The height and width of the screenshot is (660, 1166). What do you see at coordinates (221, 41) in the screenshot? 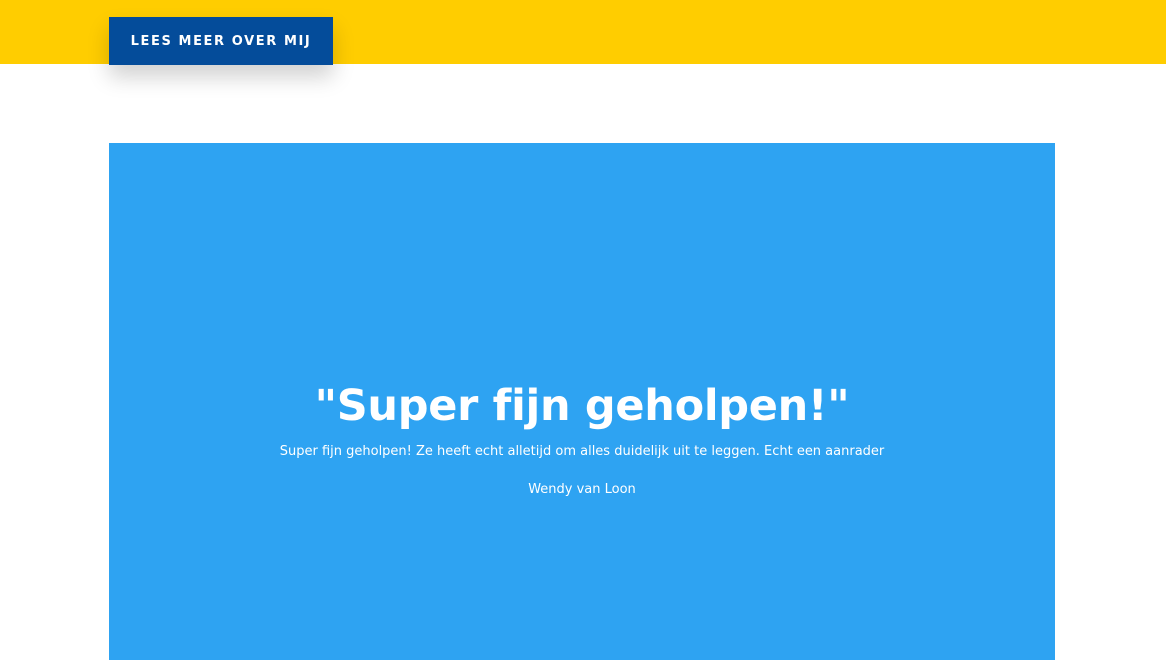
I see `read-more-about-me-button: LEES MEER OVER MIJ` at bounding box center [221, 41].